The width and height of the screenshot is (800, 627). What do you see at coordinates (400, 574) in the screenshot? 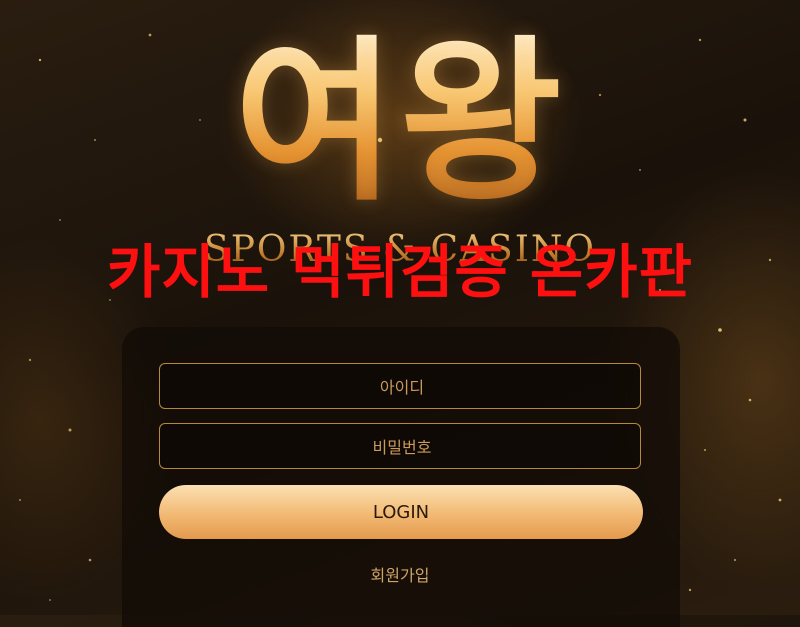
I see `signup-link: 회원가입` at bounding box center [400, 574].